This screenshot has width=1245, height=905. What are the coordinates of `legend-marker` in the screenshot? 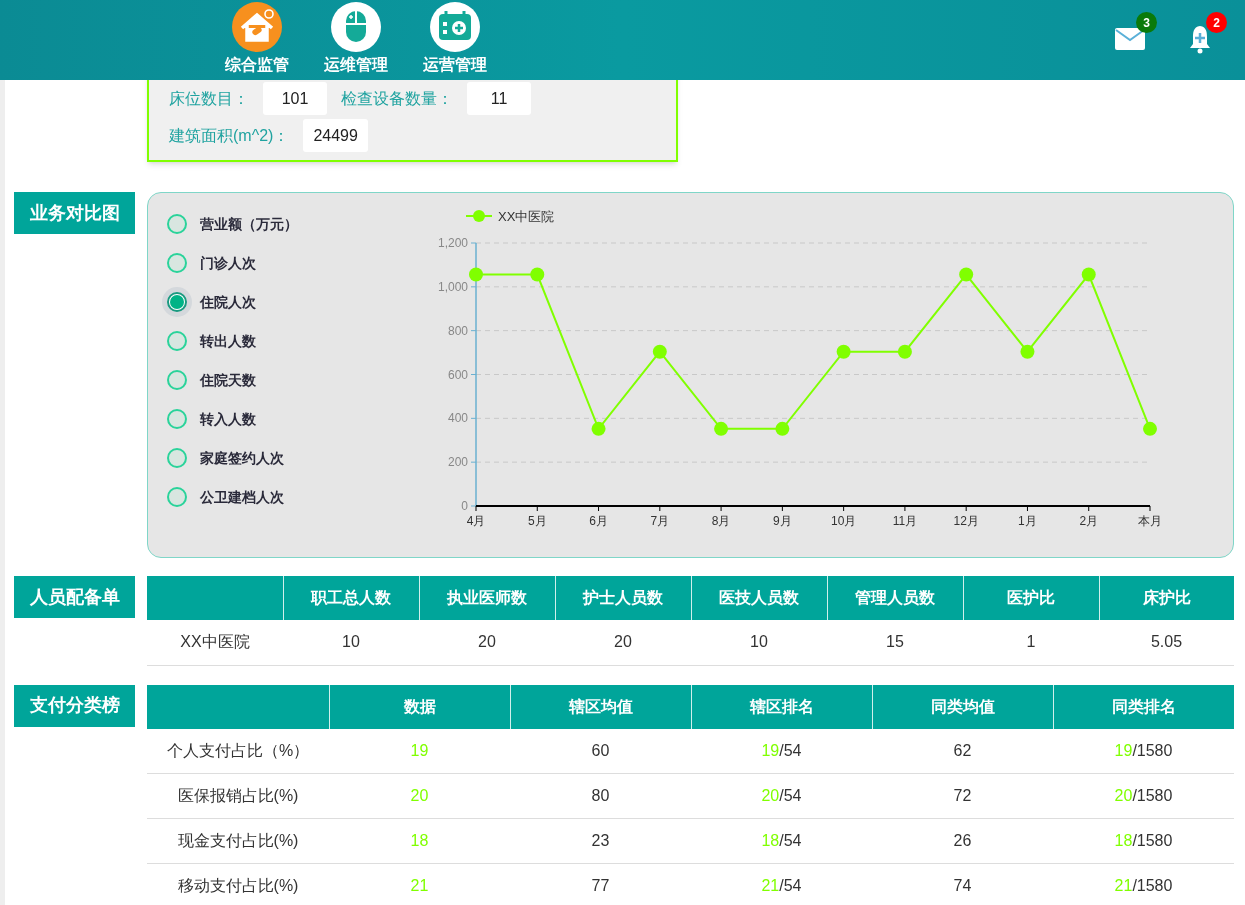 It's located at (479, 216).